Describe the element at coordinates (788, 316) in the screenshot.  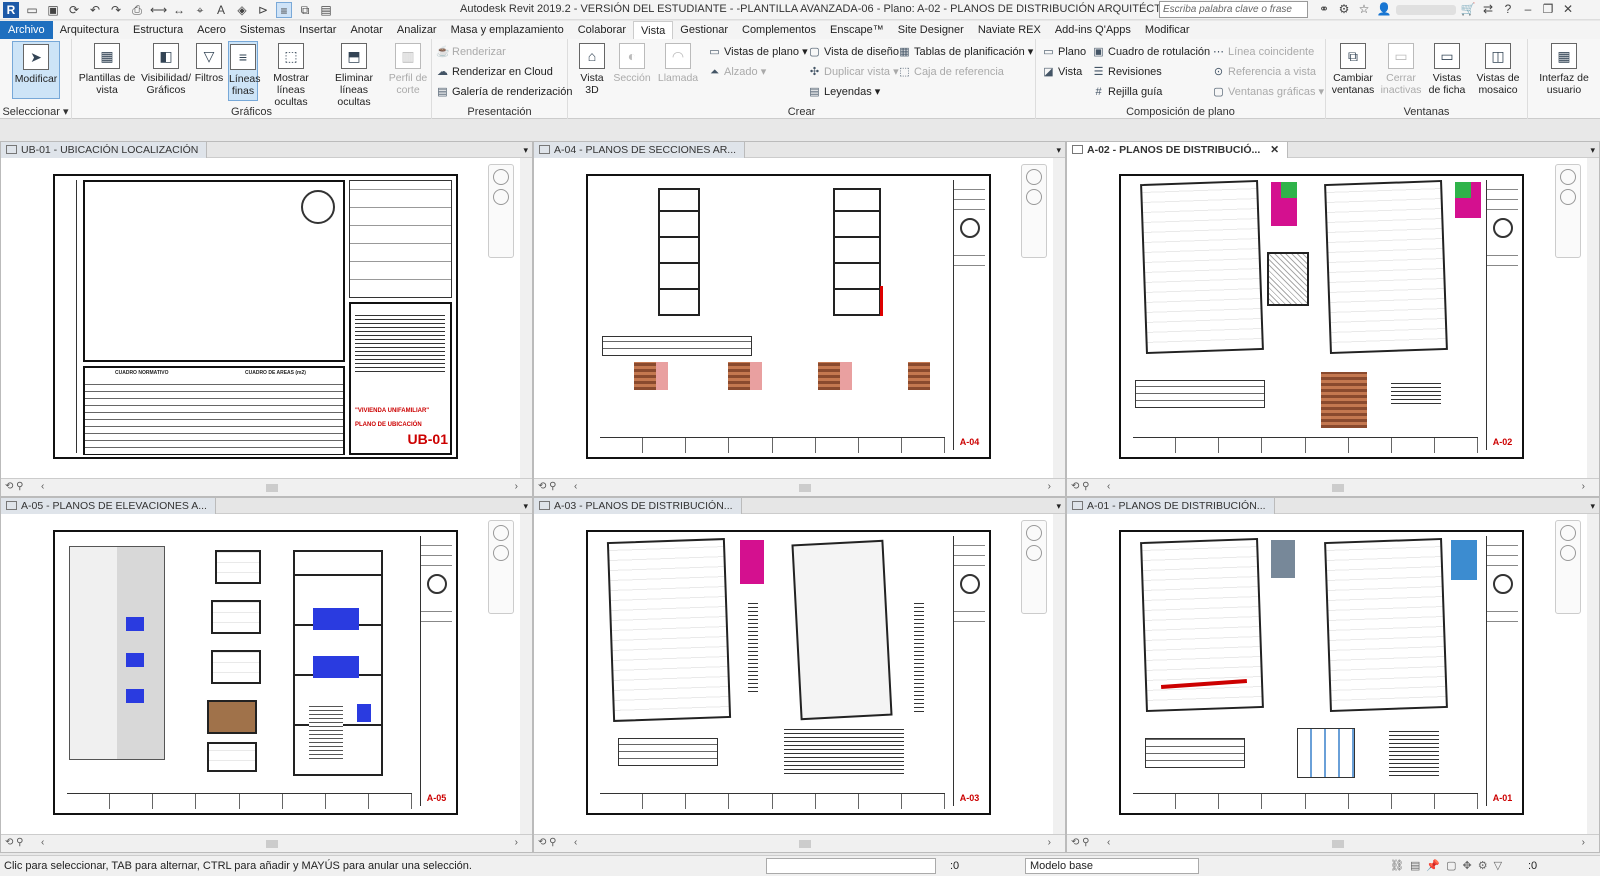
I see `sheet-a04: A-04` at that location.